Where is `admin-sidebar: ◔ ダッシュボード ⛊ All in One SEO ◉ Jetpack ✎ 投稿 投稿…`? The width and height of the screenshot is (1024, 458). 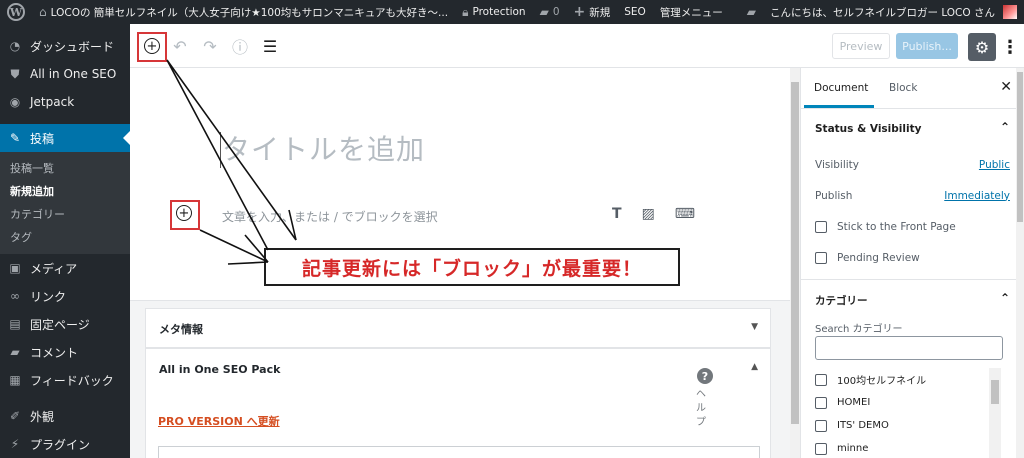 admin-sidebar: ◔ ダッシュボード ⛊ All in One SEO ◉ Jetpack ✎ 投稿 投稿… is located at coordinates (65, 241).